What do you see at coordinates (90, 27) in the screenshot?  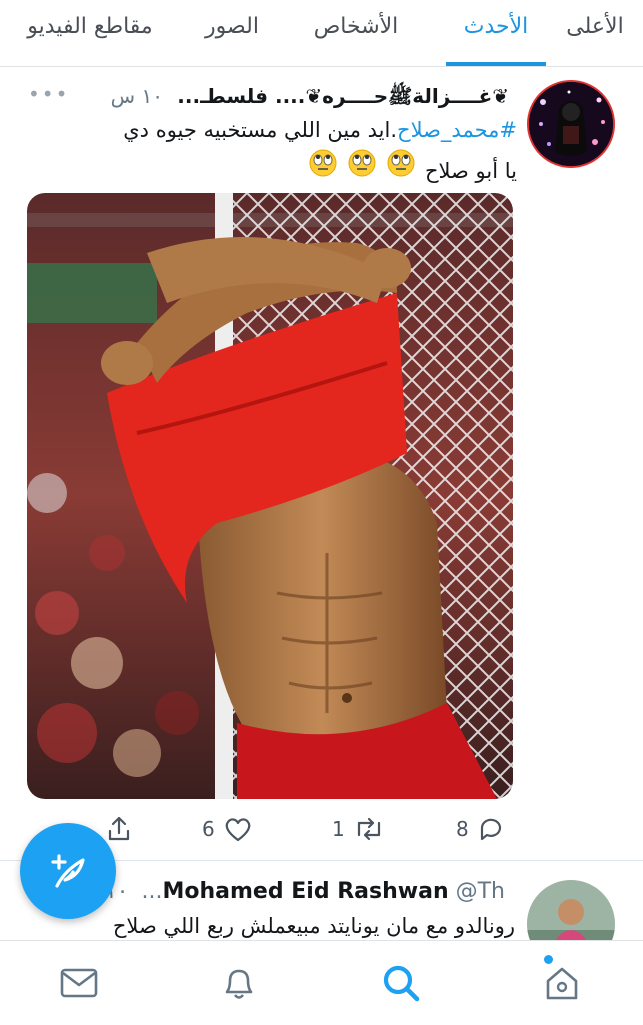 I see `tab-videos: مقاطع الفيديو` at bounding box center [90, 27].